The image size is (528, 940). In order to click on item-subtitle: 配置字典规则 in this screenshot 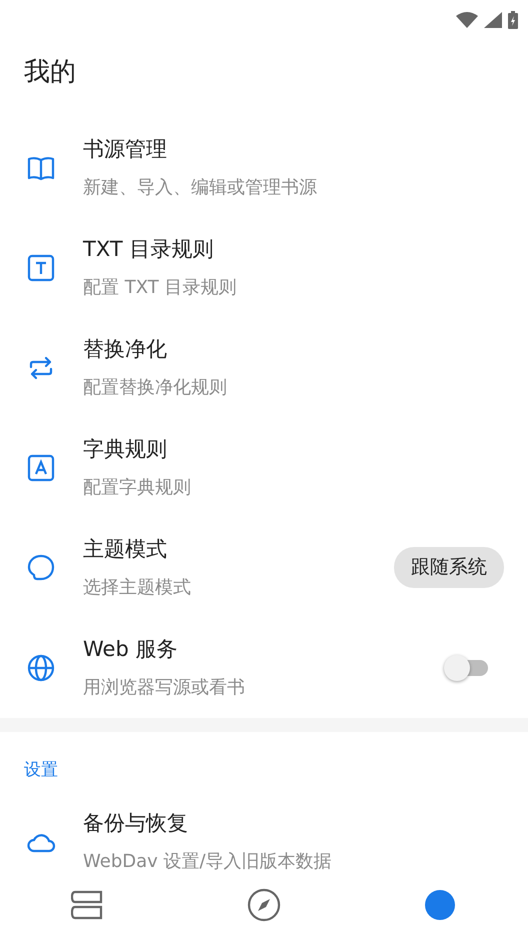, I will do `click(137, 488)`.